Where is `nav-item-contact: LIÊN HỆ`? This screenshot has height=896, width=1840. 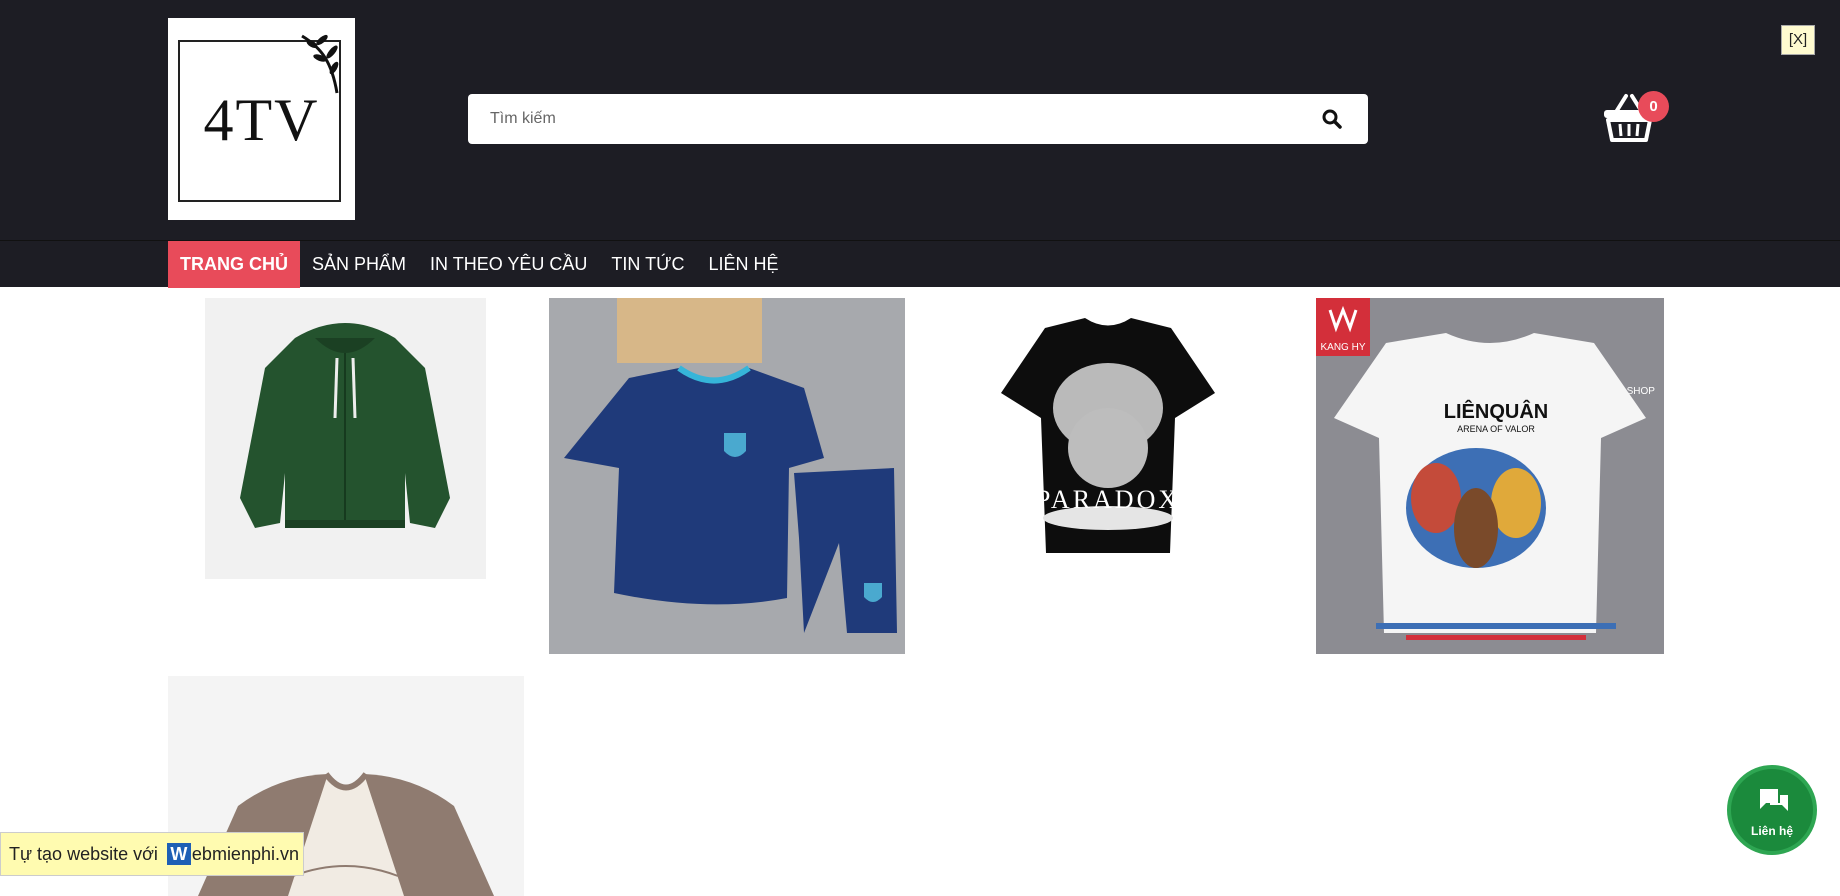
nav-item-contact: LIÊN HỆ is located at coordinates (743, 264).